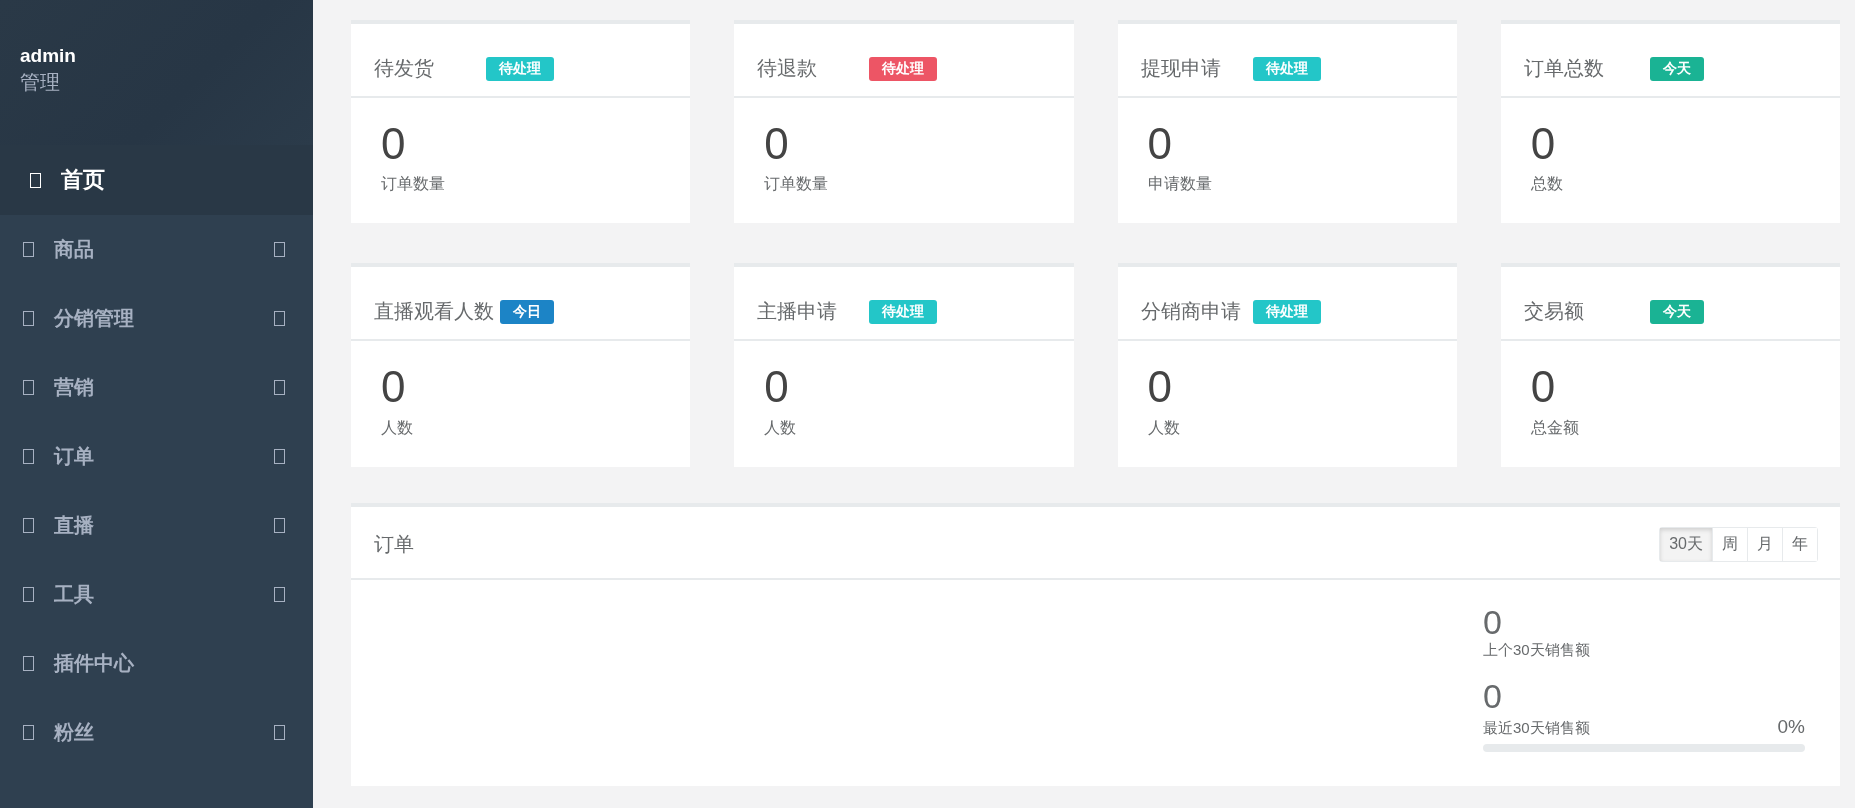  I want to click on period-button: 年, so click(1799, 544).